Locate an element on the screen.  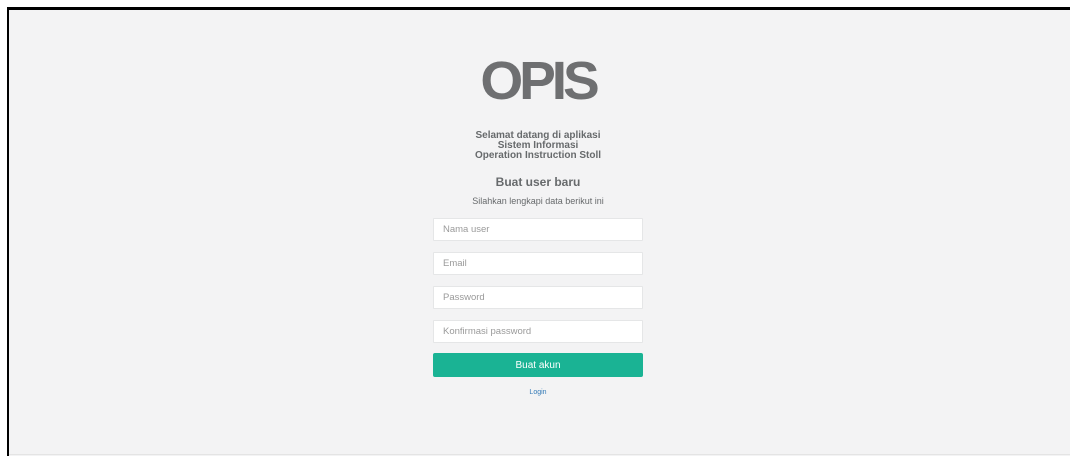
confirm-password-input is located at coordinates (538, 331).